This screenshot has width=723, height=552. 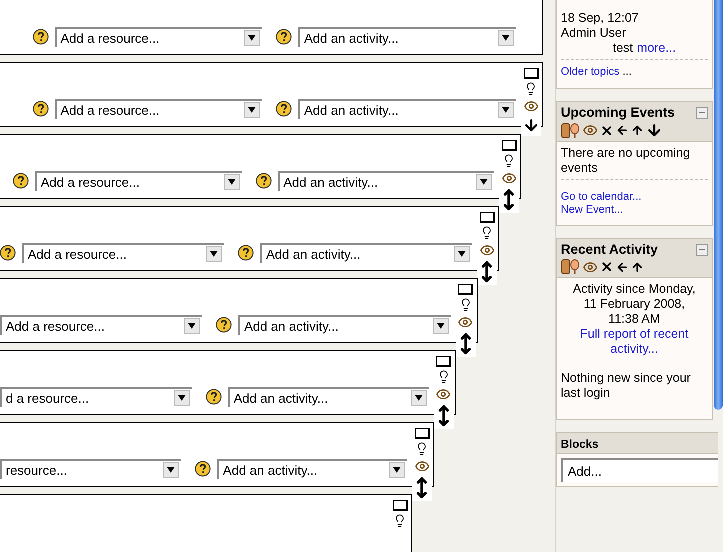 I want to click on news-line: 18 Sep, 12:07, so click(x=600, y=18).